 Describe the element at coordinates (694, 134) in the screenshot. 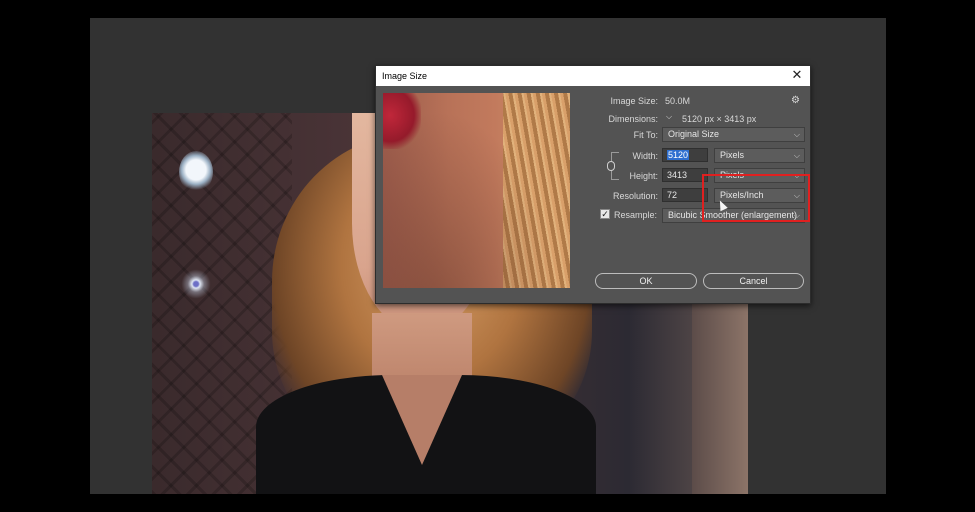

I see `fit-to-value: Original Size` at that location.